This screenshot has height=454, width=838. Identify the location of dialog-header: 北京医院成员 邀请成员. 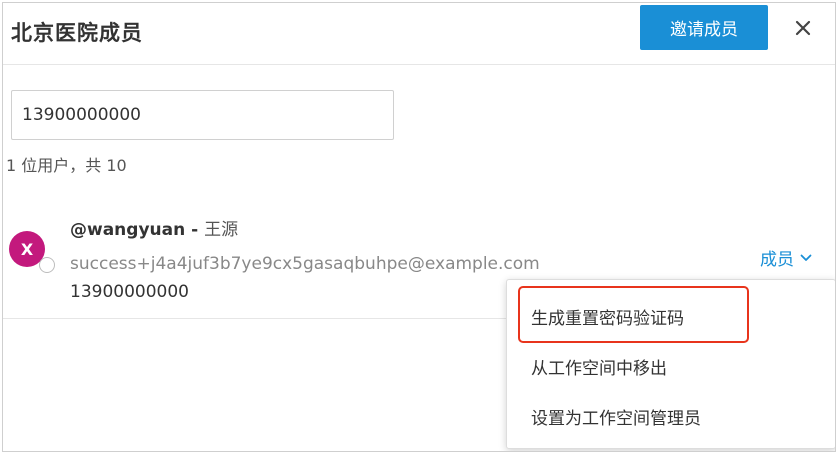
(419, 34).